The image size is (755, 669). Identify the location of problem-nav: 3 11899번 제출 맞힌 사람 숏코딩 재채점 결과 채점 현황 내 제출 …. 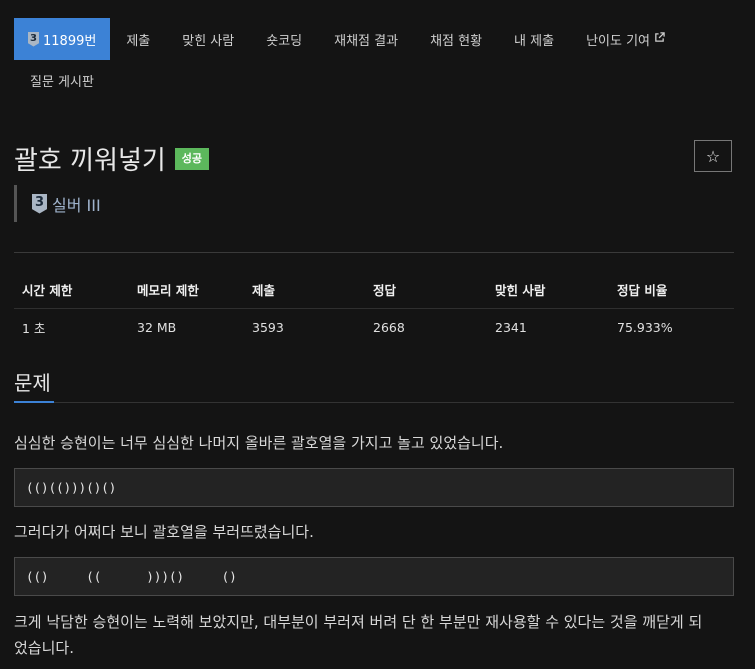
(384, 59).